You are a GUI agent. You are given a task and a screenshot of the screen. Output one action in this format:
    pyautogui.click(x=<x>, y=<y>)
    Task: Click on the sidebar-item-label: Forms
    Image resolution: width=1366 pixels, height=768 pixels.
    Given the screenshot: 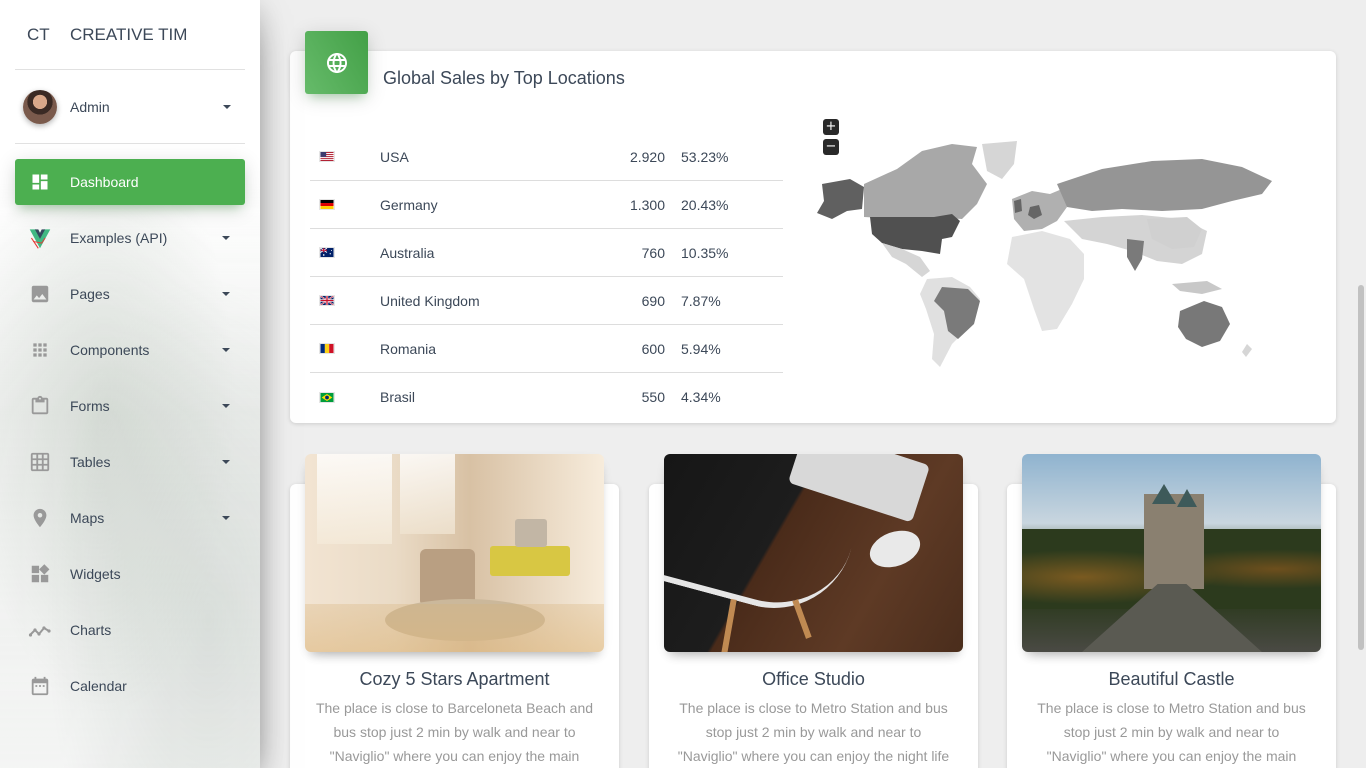 What is the action you would take?
    pyautogui.click(x=90, y=406)
    